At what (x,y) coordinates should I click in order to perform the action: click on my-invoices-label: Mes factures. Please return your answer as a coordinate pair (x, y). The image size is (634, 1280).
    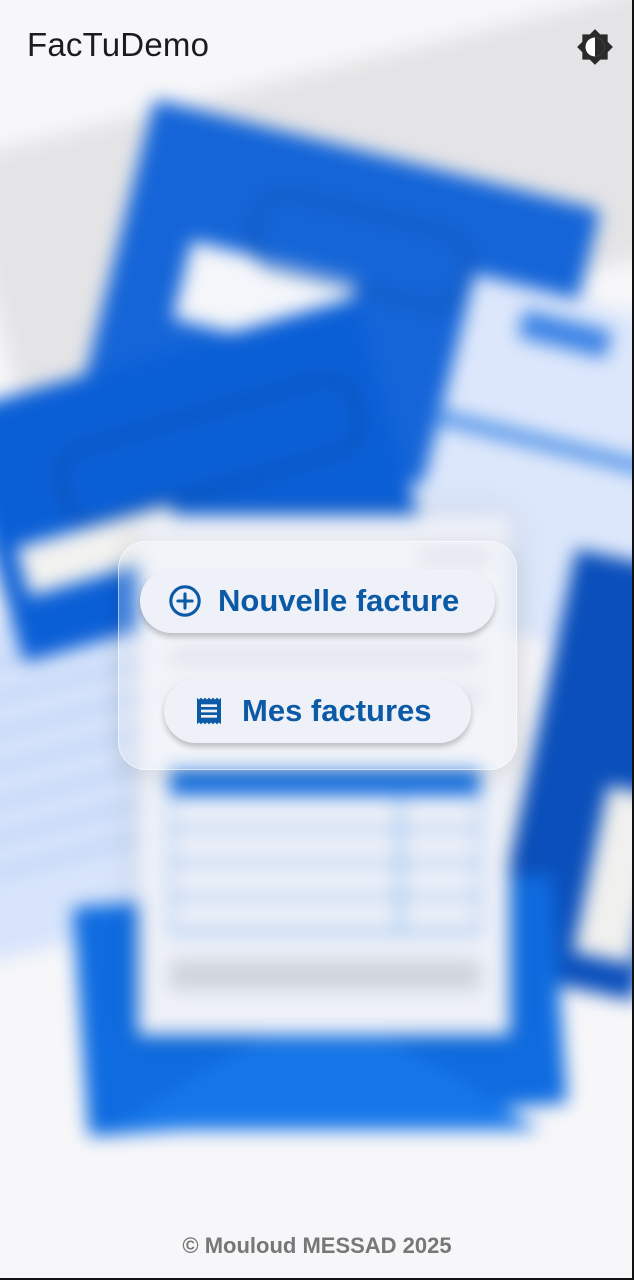
    Looking at the image, I should click on (337, 710).